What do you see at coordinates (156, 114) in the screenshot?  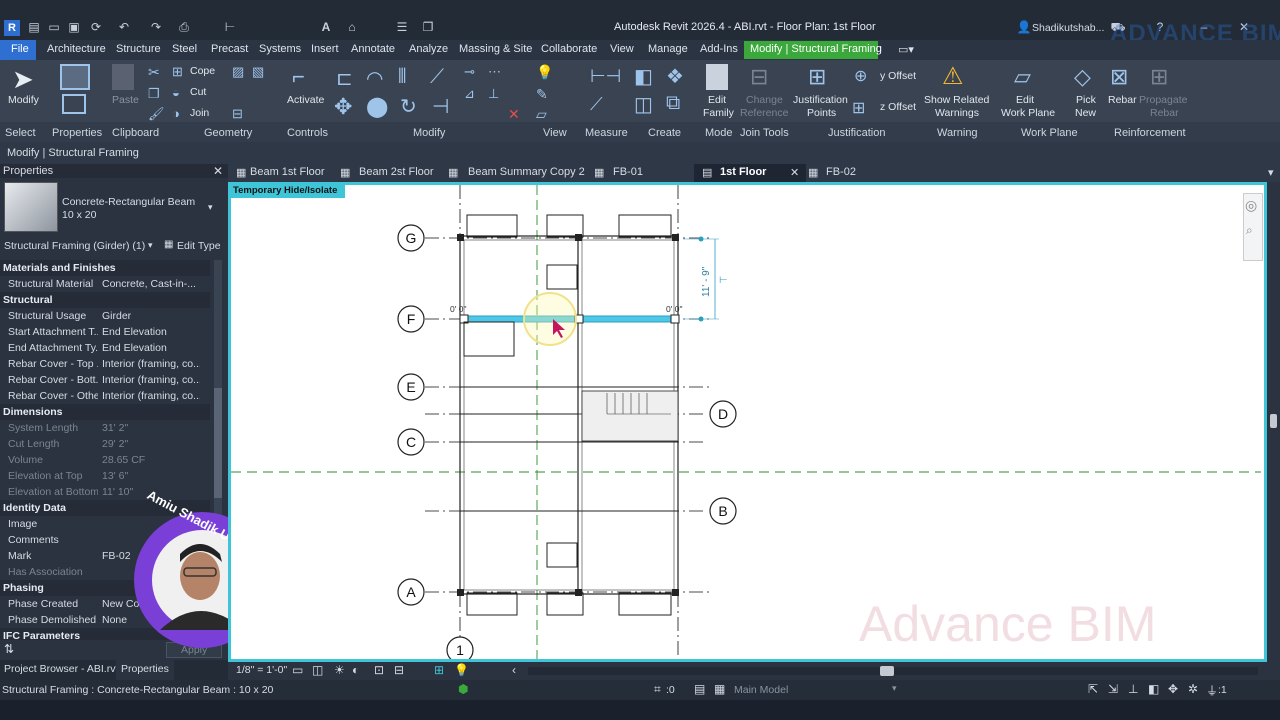 I see `match-icon: 🖌` at bounding box center [156, 114].